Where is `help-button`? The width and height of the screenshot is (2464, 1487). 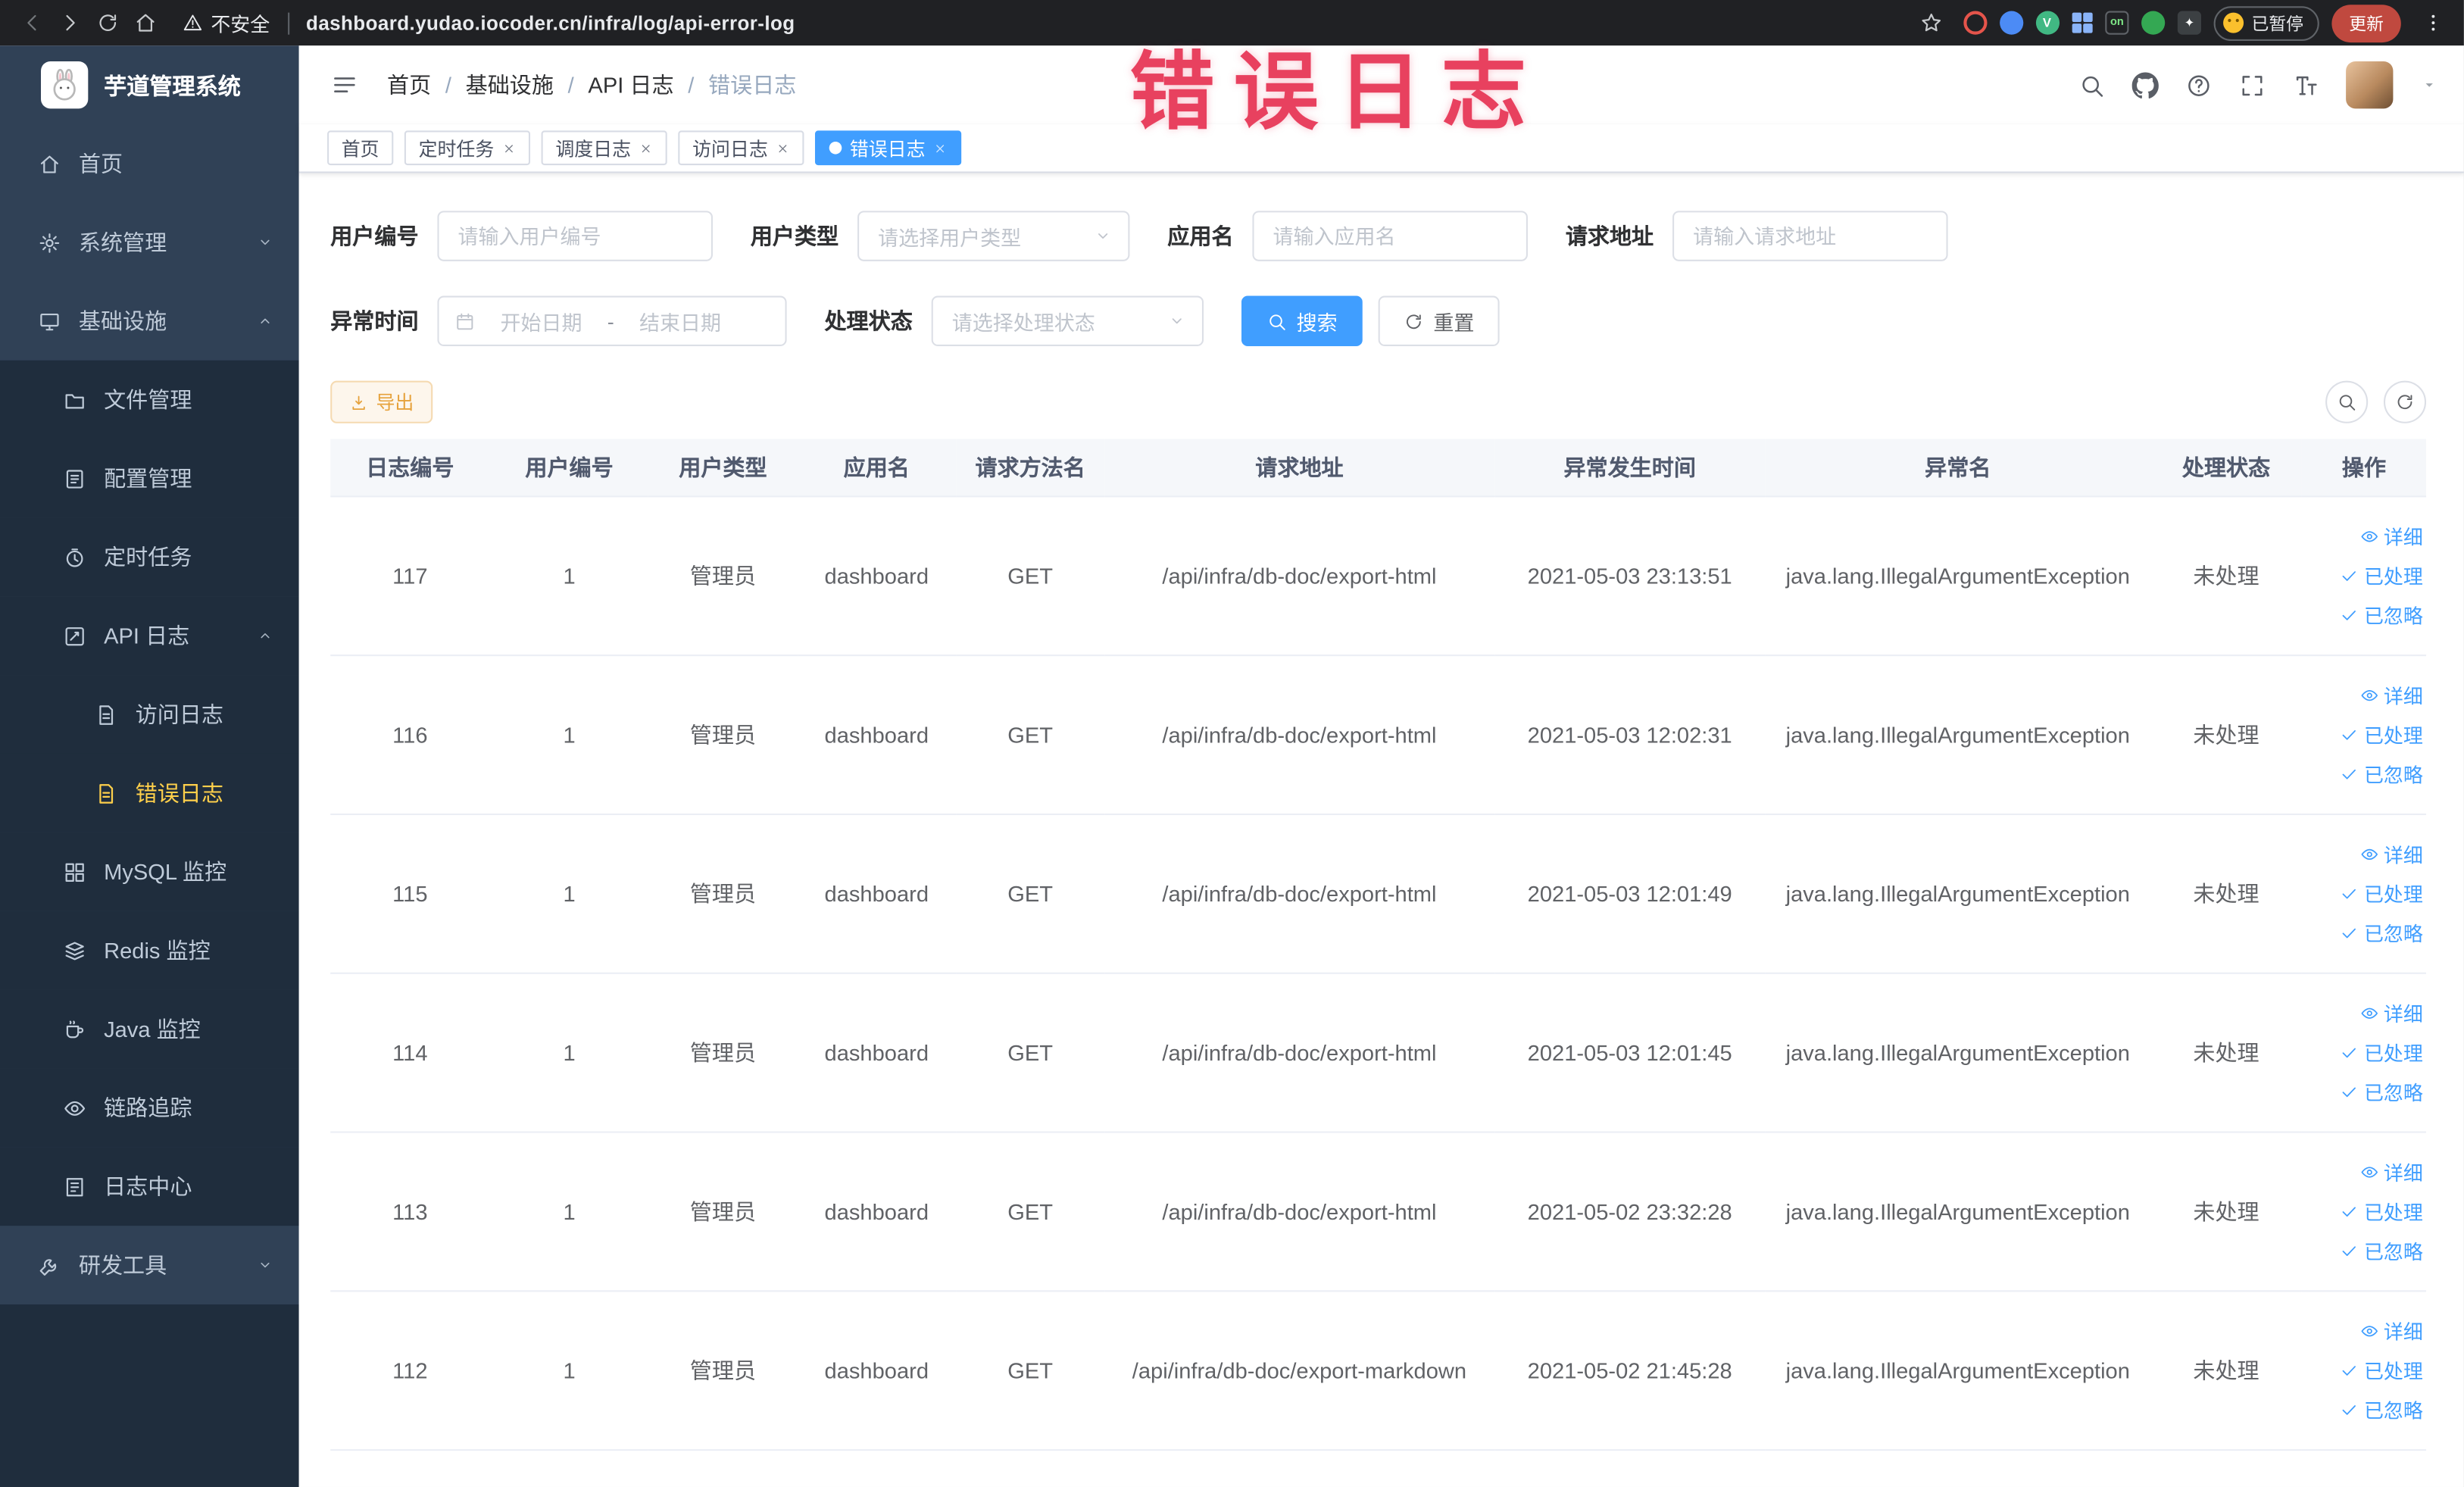 help-button is located at coordinates (2198, 85).